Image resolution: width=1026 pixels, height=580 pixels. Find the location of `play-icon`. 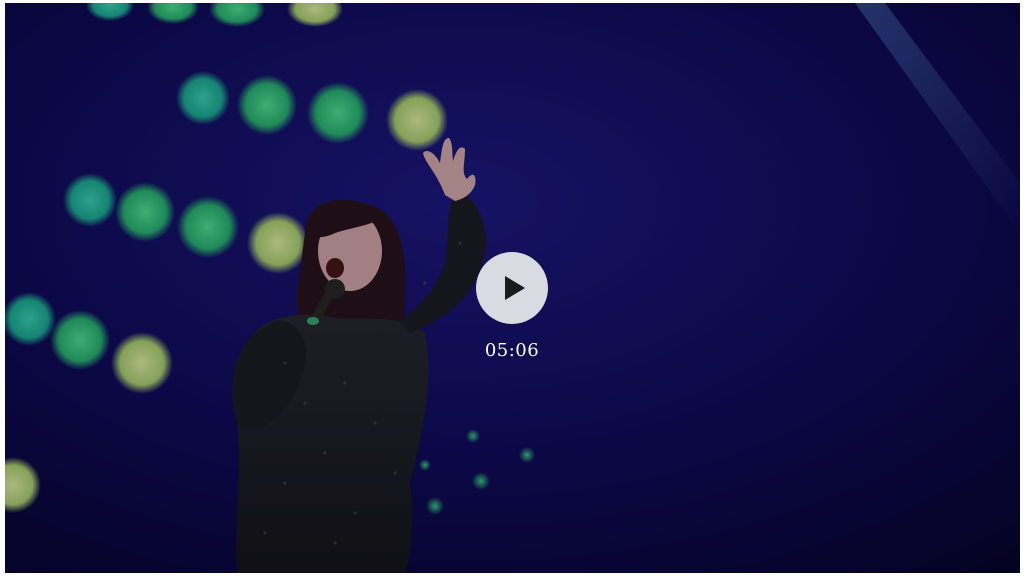

play-icon is located at coordinates (514, 288).